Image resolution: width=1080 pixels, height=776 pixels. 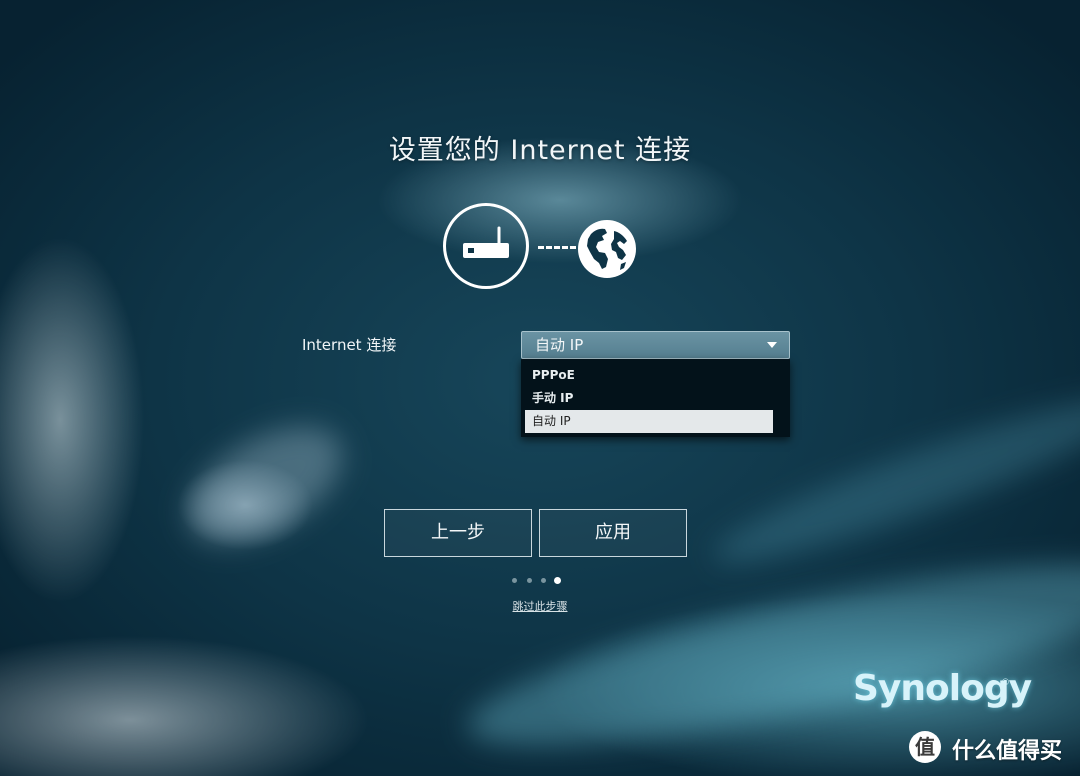 What do you see at coordinates (1007, 751) in the screenshot?
I see `watermark-text: 什么值得买` at bounding box center [1007, 751].